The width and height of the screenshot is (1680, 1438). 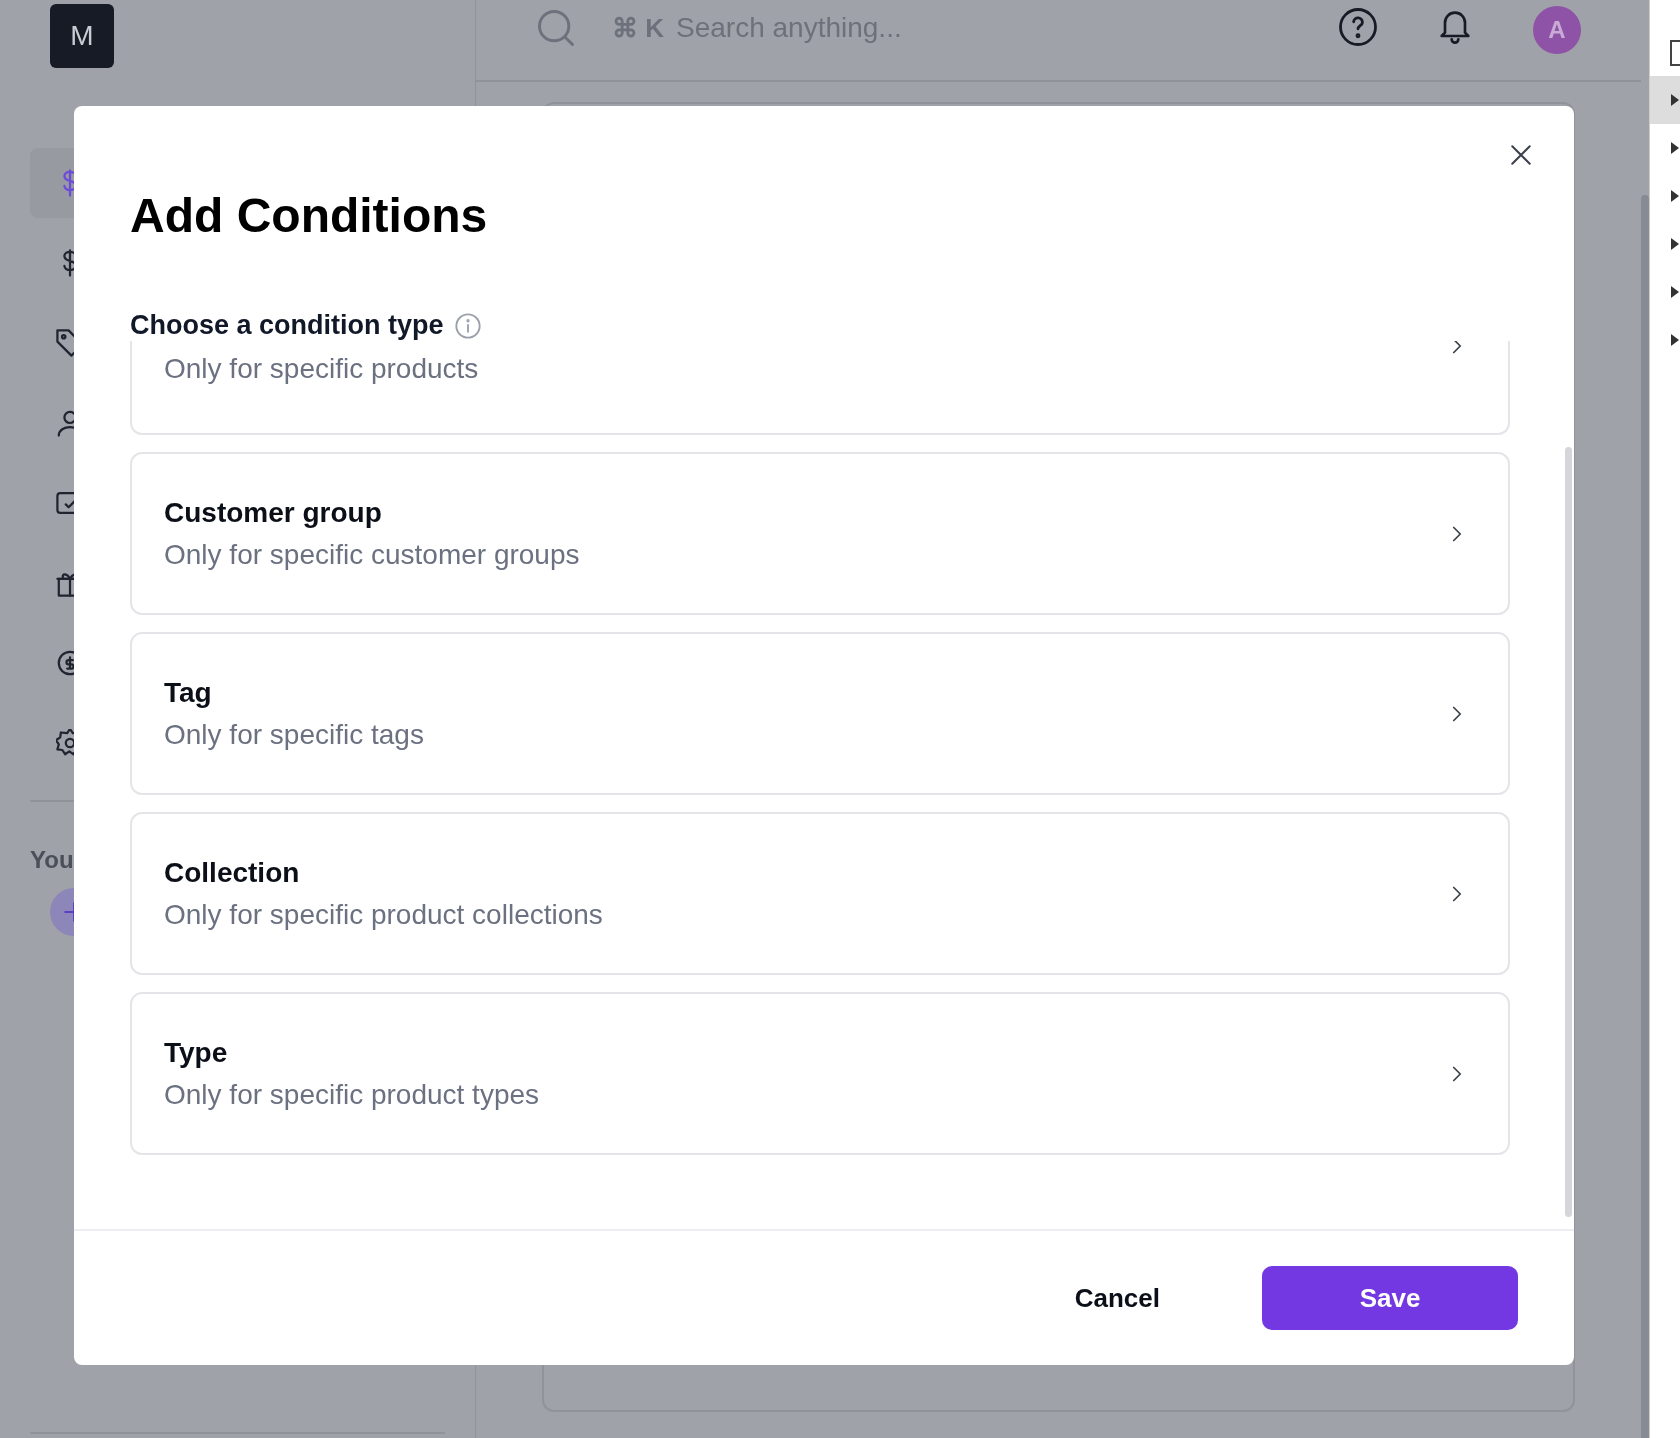 I want to click on option-description: Only for specific tags, so click(x=294, y=734).